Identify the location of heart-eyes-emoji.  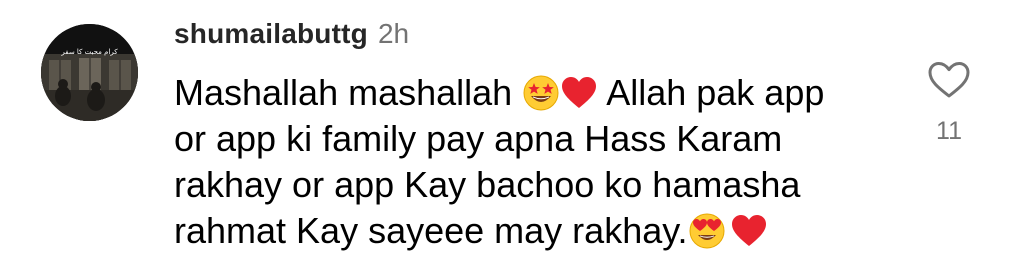
(707, 231).